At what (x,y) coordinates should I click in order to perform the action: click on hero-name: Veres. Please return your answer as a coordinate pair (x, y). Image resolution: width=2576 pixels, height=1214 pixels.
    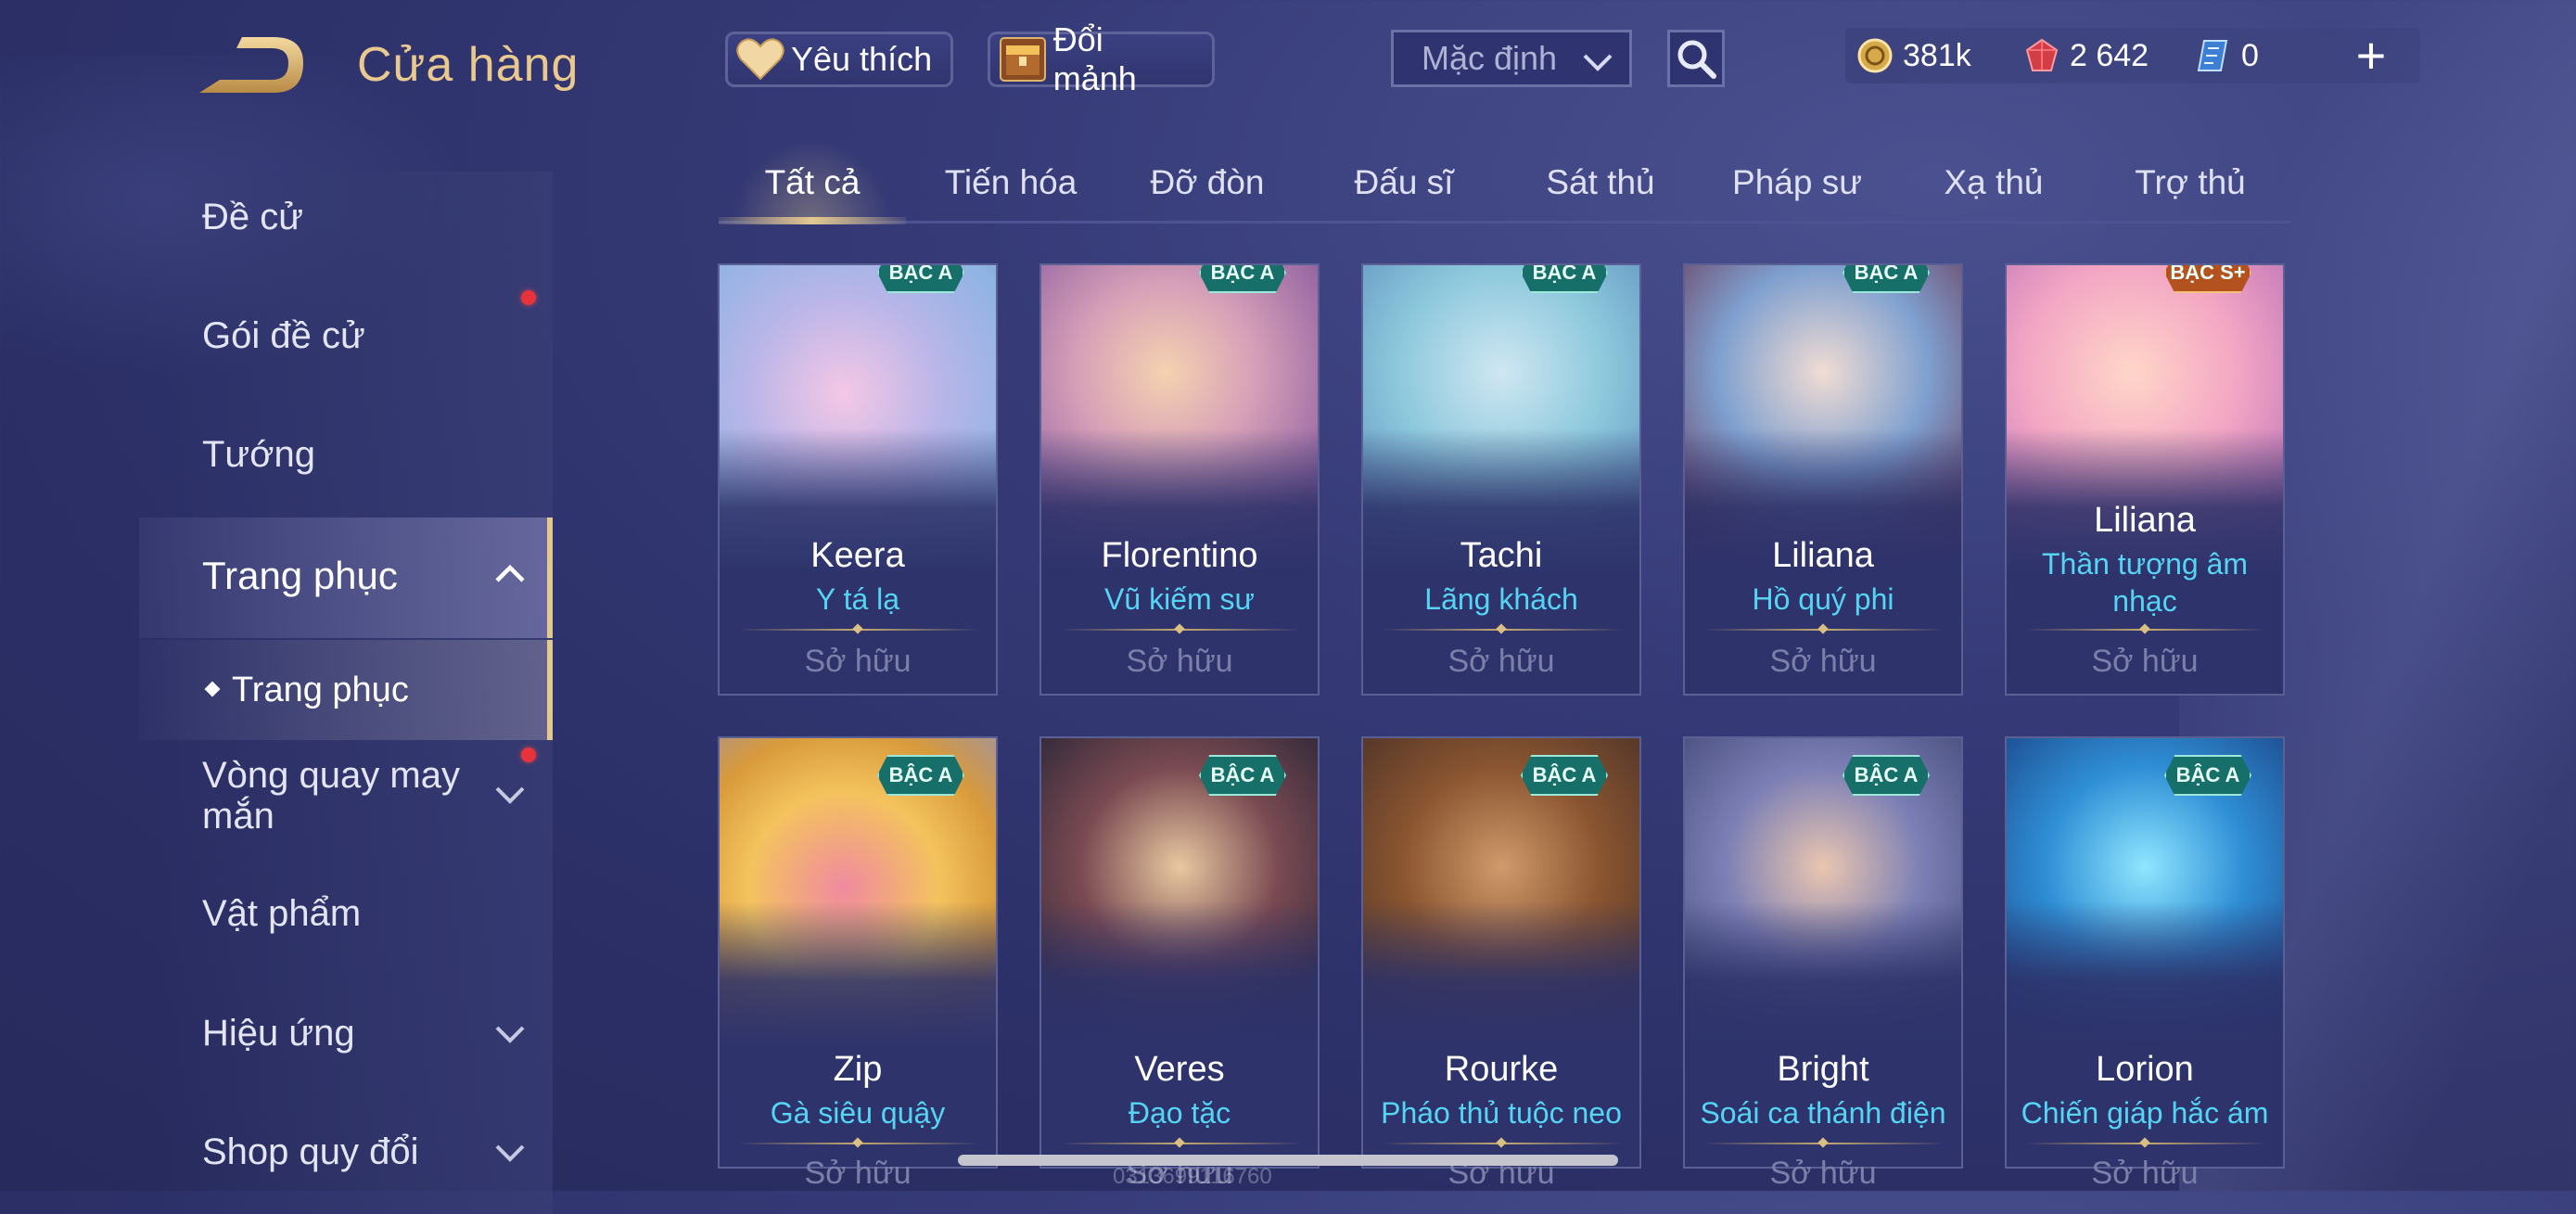
    Looking at the image, I should click on (1179, 1070).